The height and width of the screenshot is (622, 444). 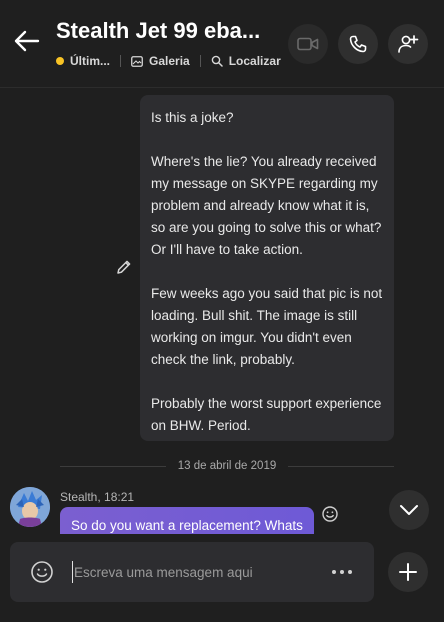 I want to click on avatar, so click(x=30, y=507).